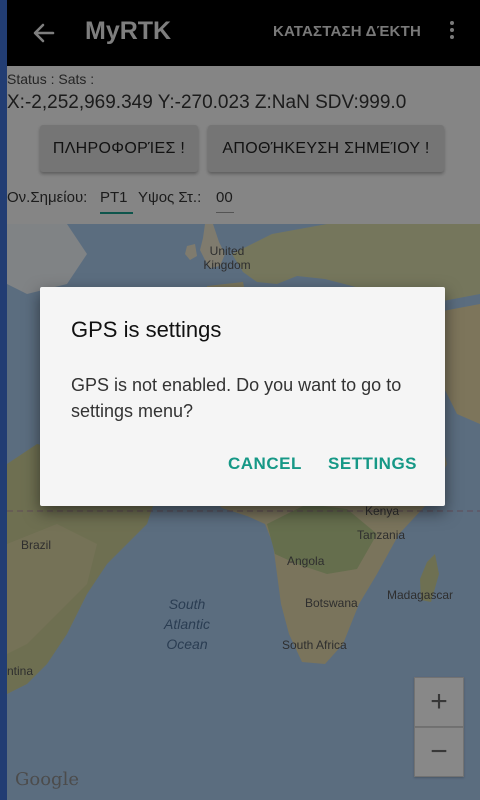  What do you see at coordinates (146, 329) in the screenshot?
I see `dialog-title: GPS is settings` at bounding box center [146, 329].